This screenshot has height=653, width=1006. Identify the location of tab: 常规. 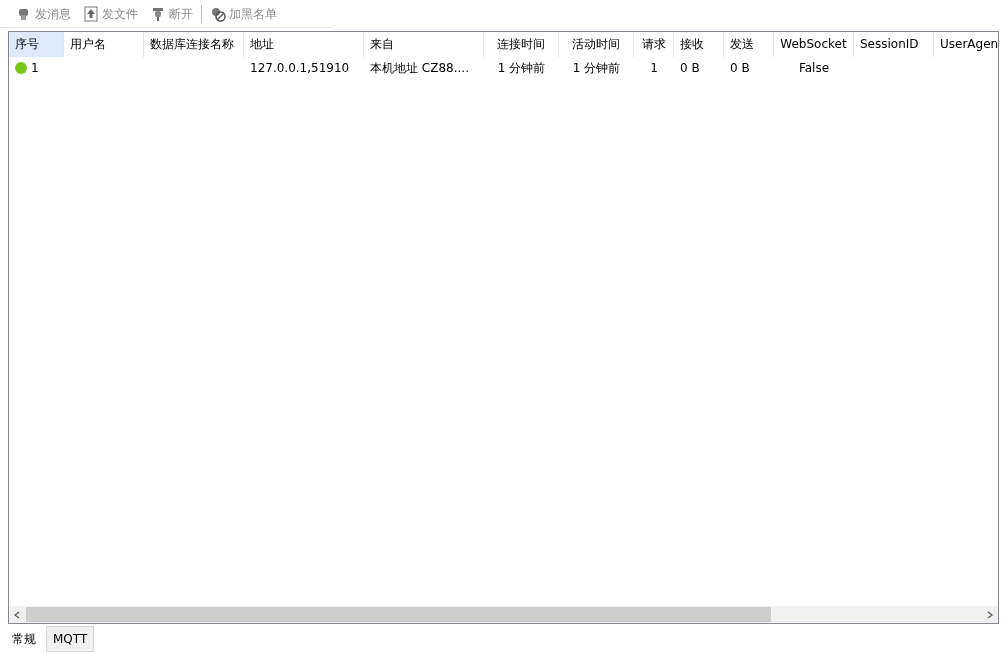
(24, 639).